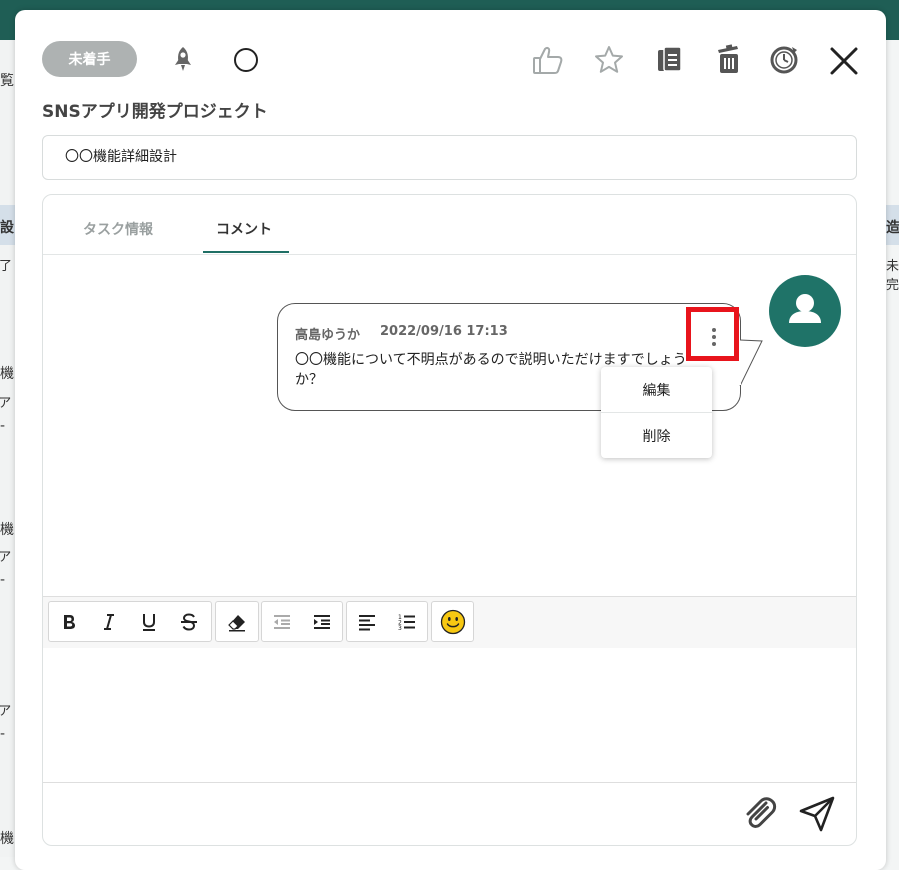 Image resolution: width=899 pixels, height=870 pixels. I want to click on avatar, so click(805, 311).